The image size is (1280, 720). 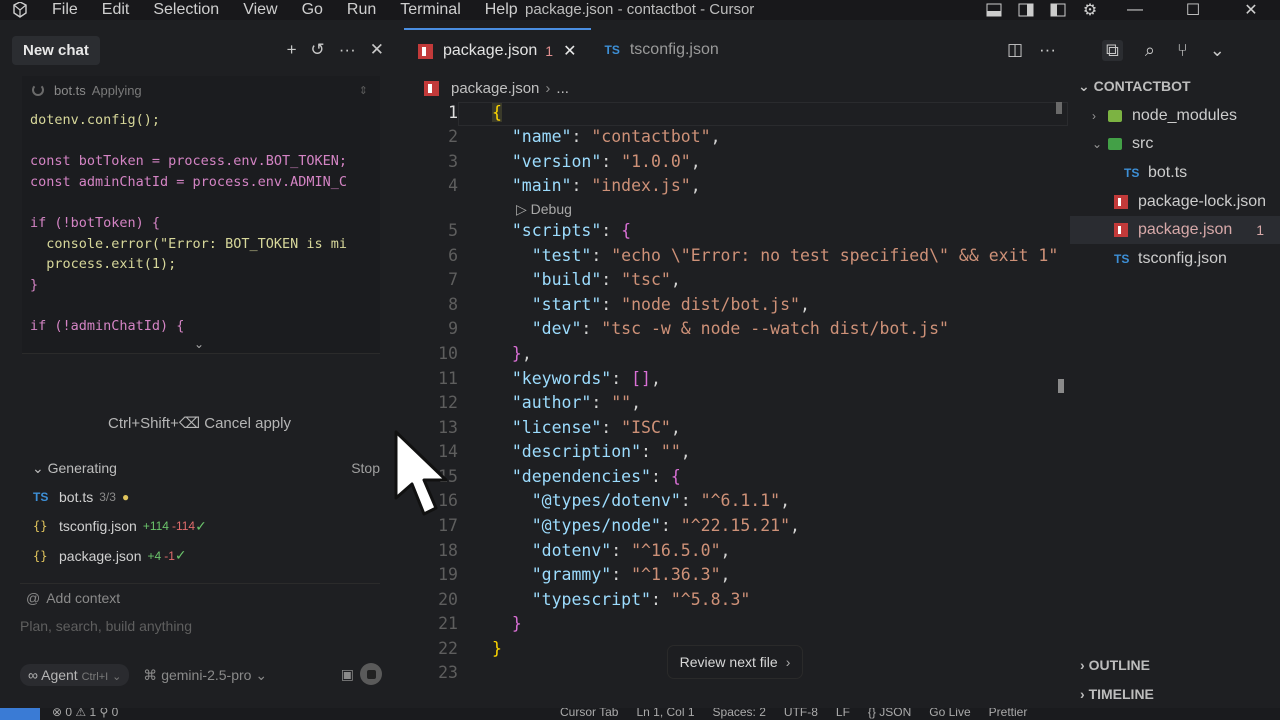 I want to click on tree-item-package-lock: package-lock.json, so click(x=1175, y=202).